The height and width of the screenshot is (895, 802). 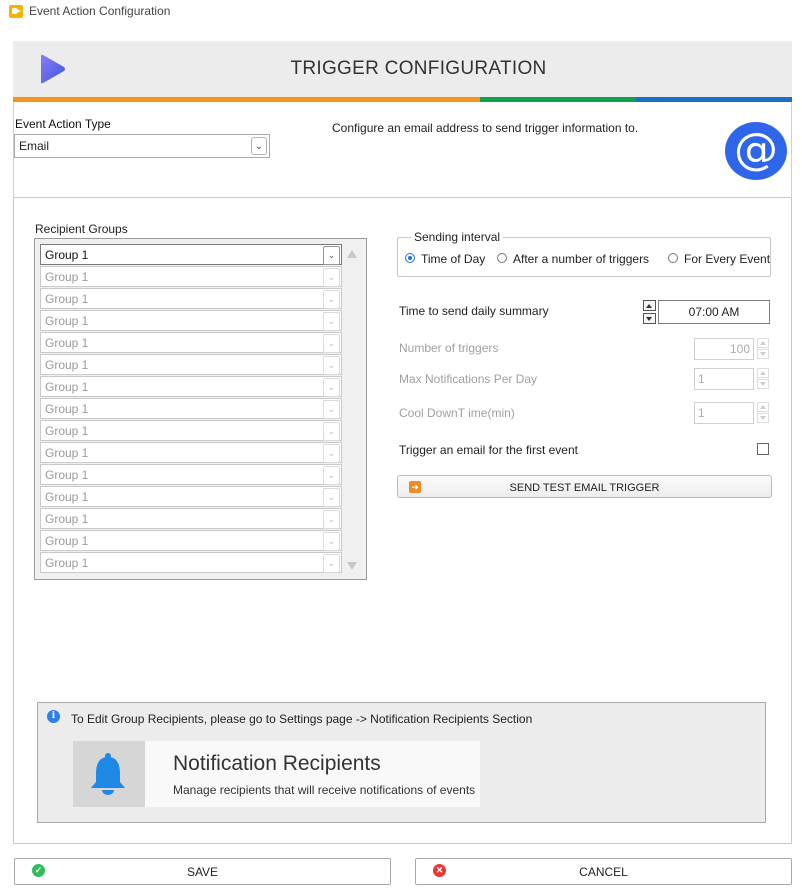 I want to click on radio-label: Time of Day, so click(x=453, y=259).